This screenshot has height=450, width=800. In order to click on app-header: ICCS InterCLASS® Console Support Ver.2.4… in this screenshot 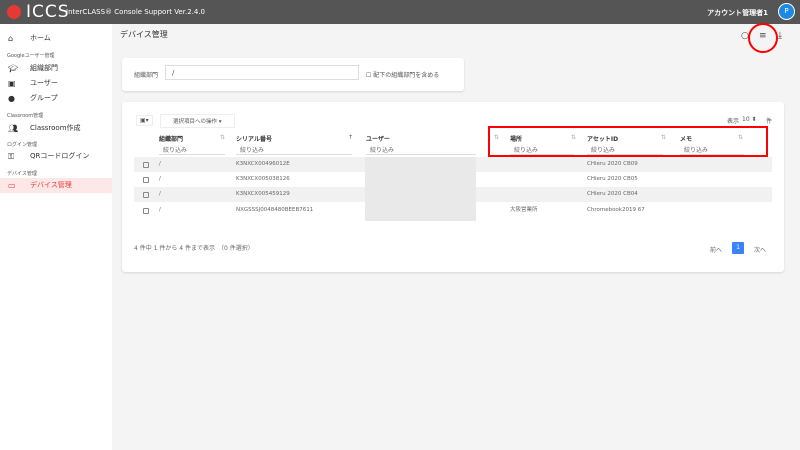, I will do `click(400, 12)`.